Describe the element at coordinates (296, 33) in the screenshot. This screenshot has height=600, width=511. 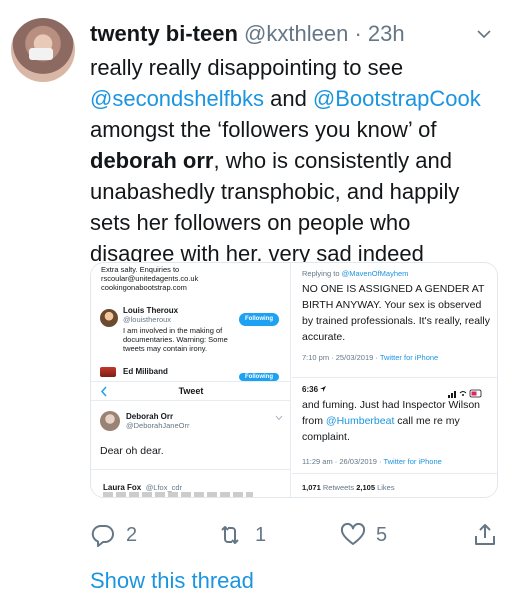
I see `user-handle: @kxthleen` at that location.